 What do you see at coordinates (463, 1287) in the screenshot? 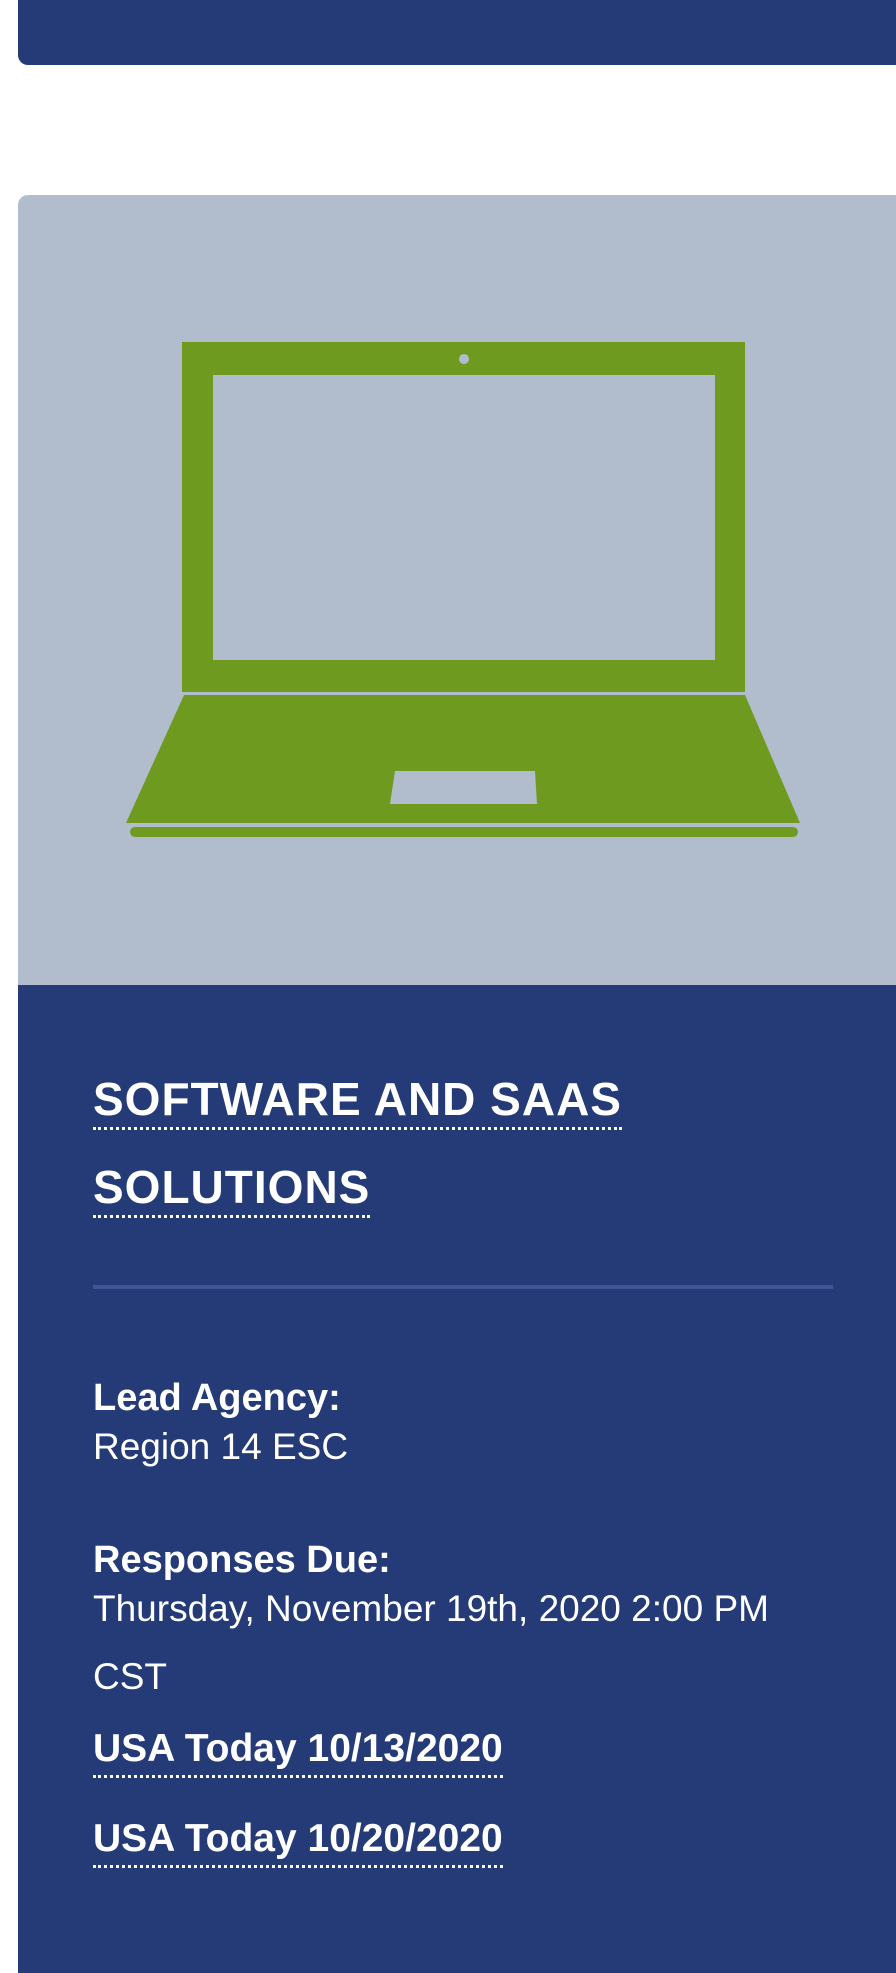
I see `divider` at bounding box center [463, 1287].